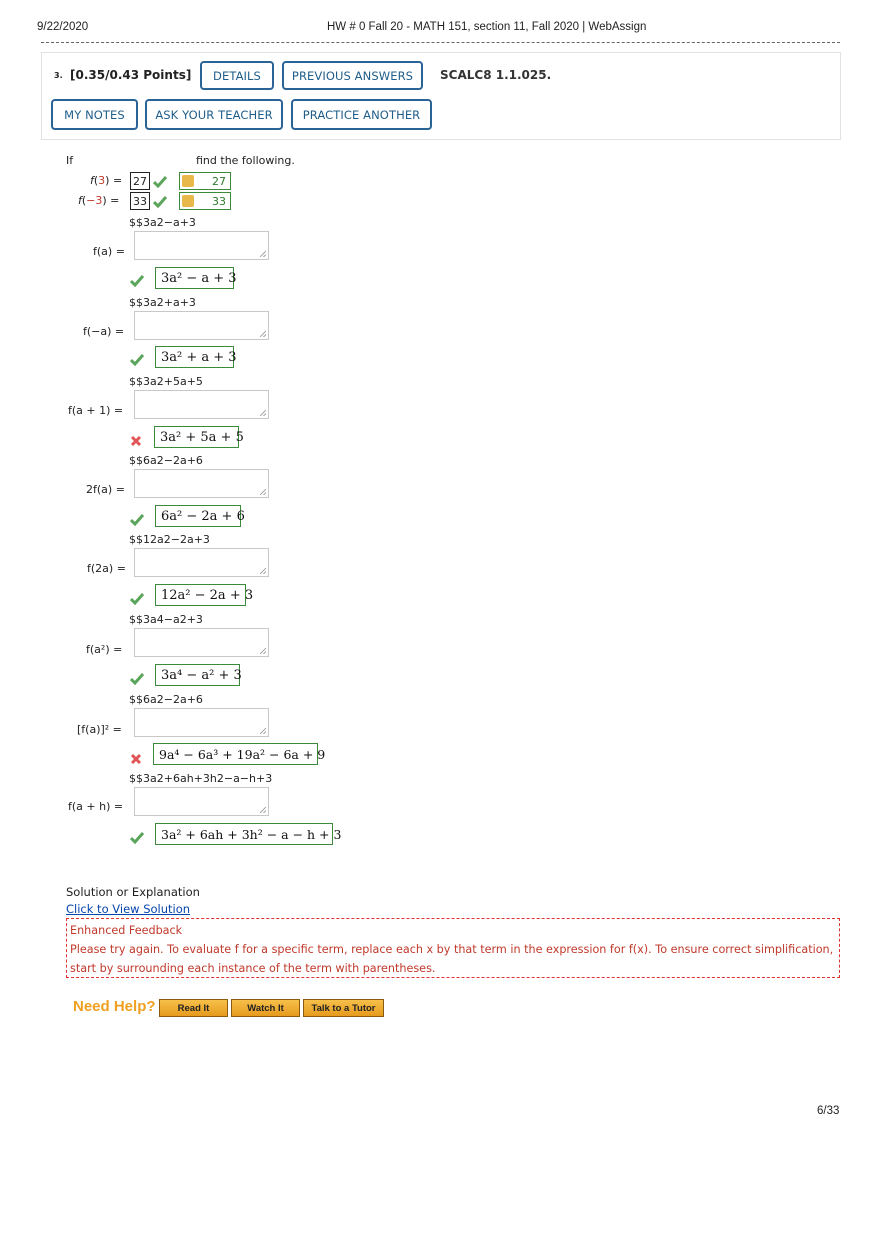 This screenshot has height=1247, width=880. I want to click on answer-key-fneg3: 33, so click(205, 201).